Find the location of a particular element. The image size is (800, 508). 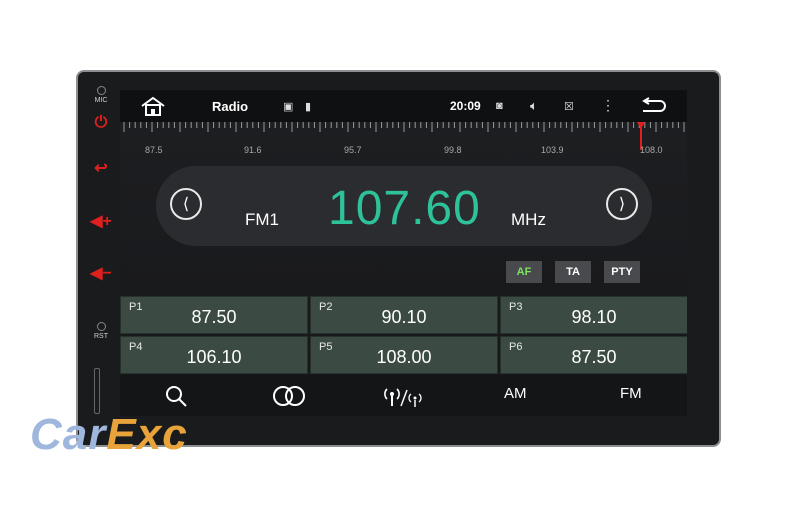

volume-icon: 🔈︎ is located at coordinates (534, 106).